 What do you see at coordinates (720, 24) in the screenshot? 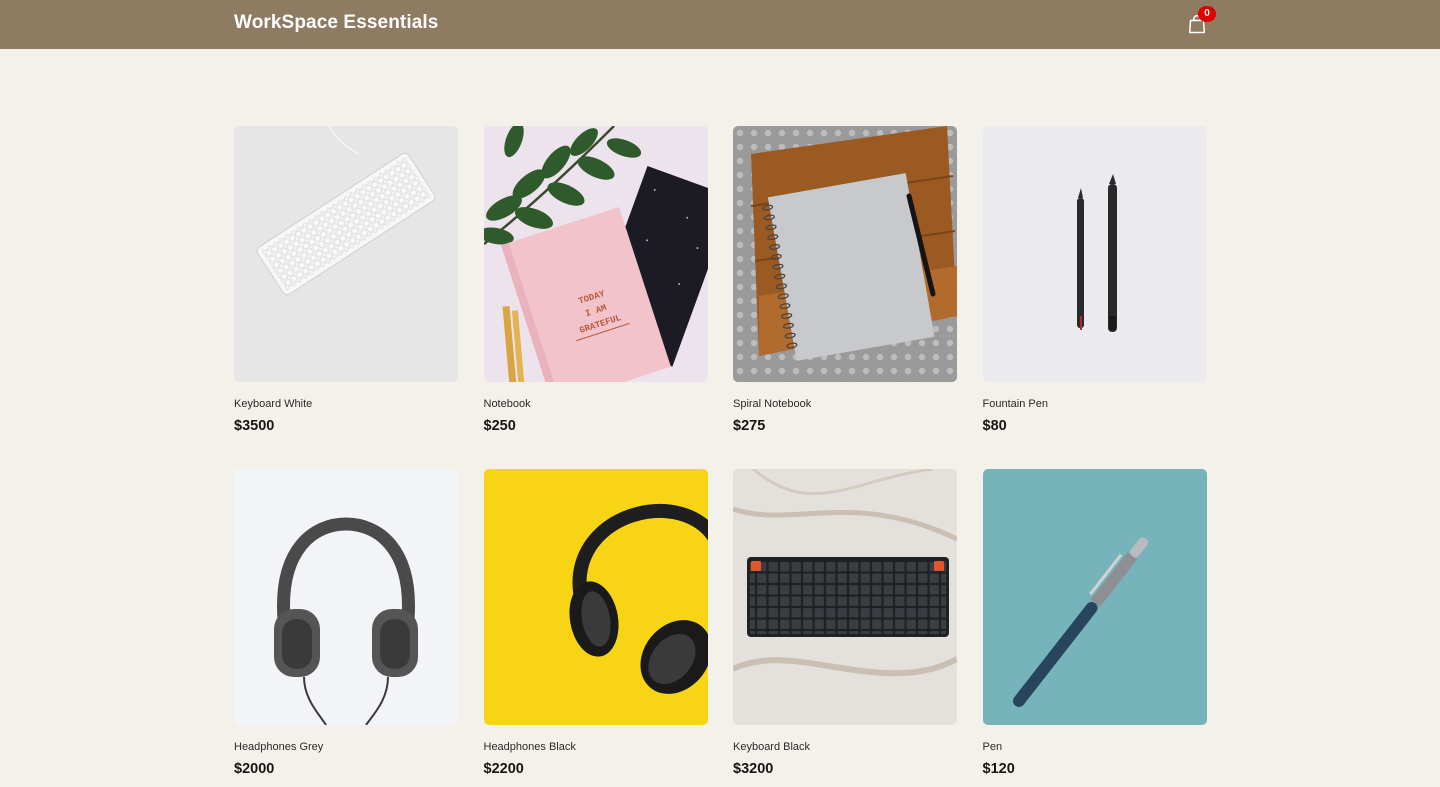
I see `top-navbar: WorkSpace Essentials 0` at bounding box center [720, 24].